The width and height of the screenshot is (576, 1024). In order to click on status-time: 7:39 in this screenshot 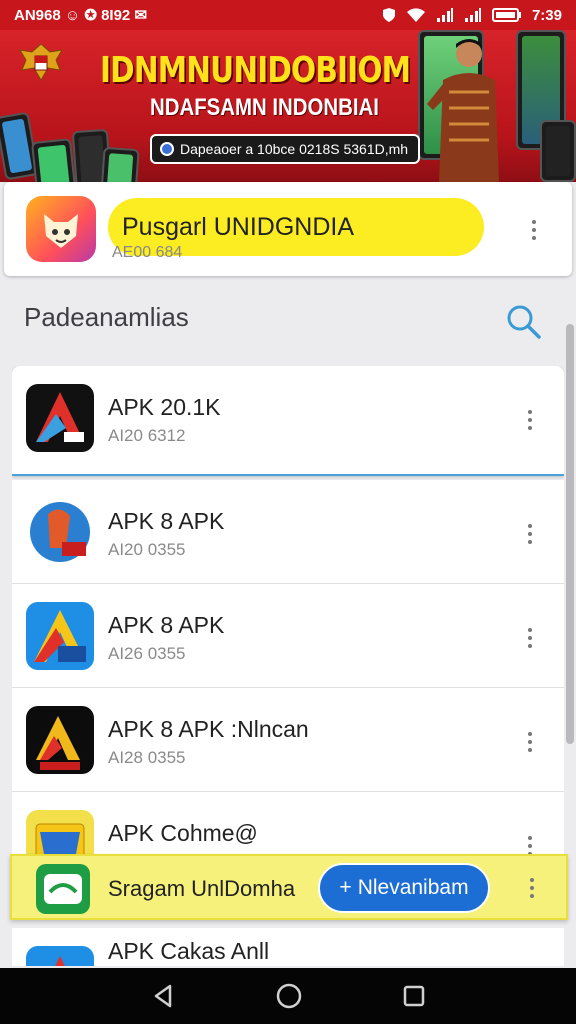, I will do `click(546, 15)`.